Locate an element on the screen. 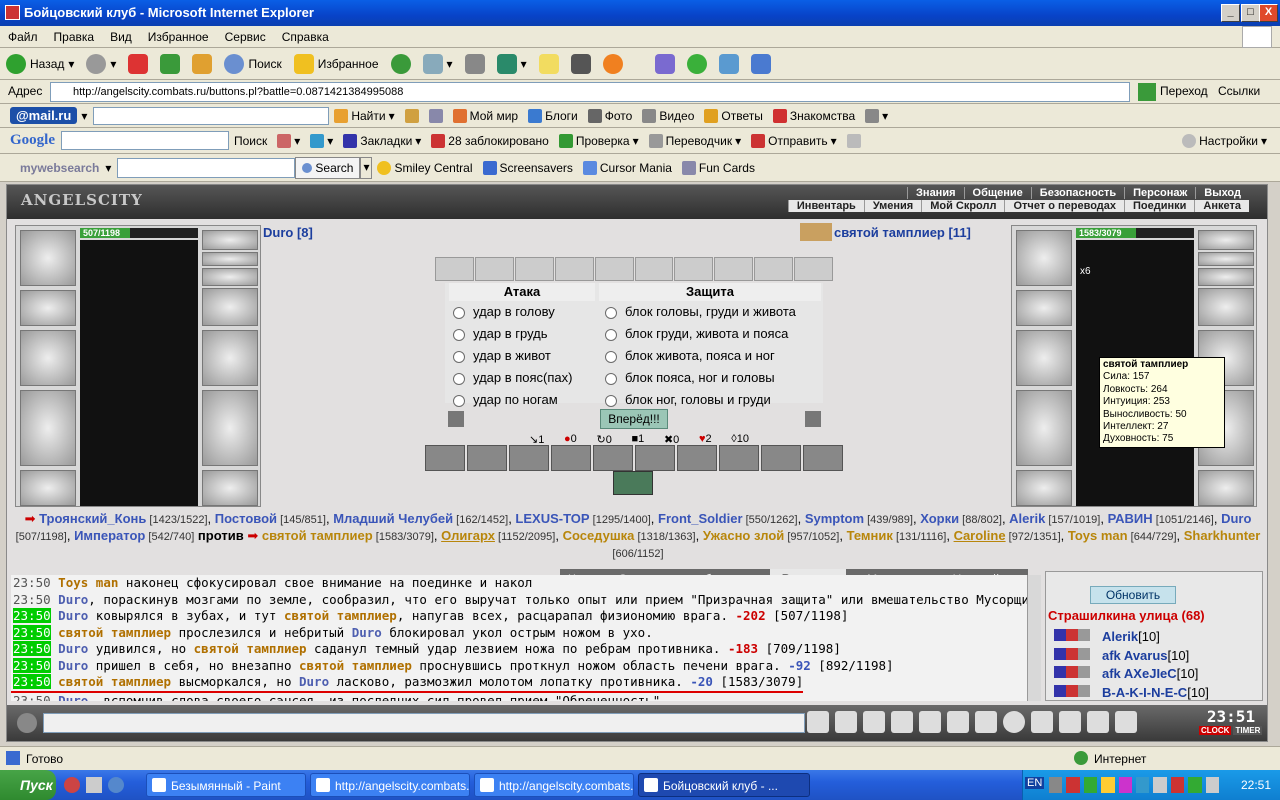 The height and width of the screenshot is (800, 1280). chat-icon is located at coordinates (27, 723).